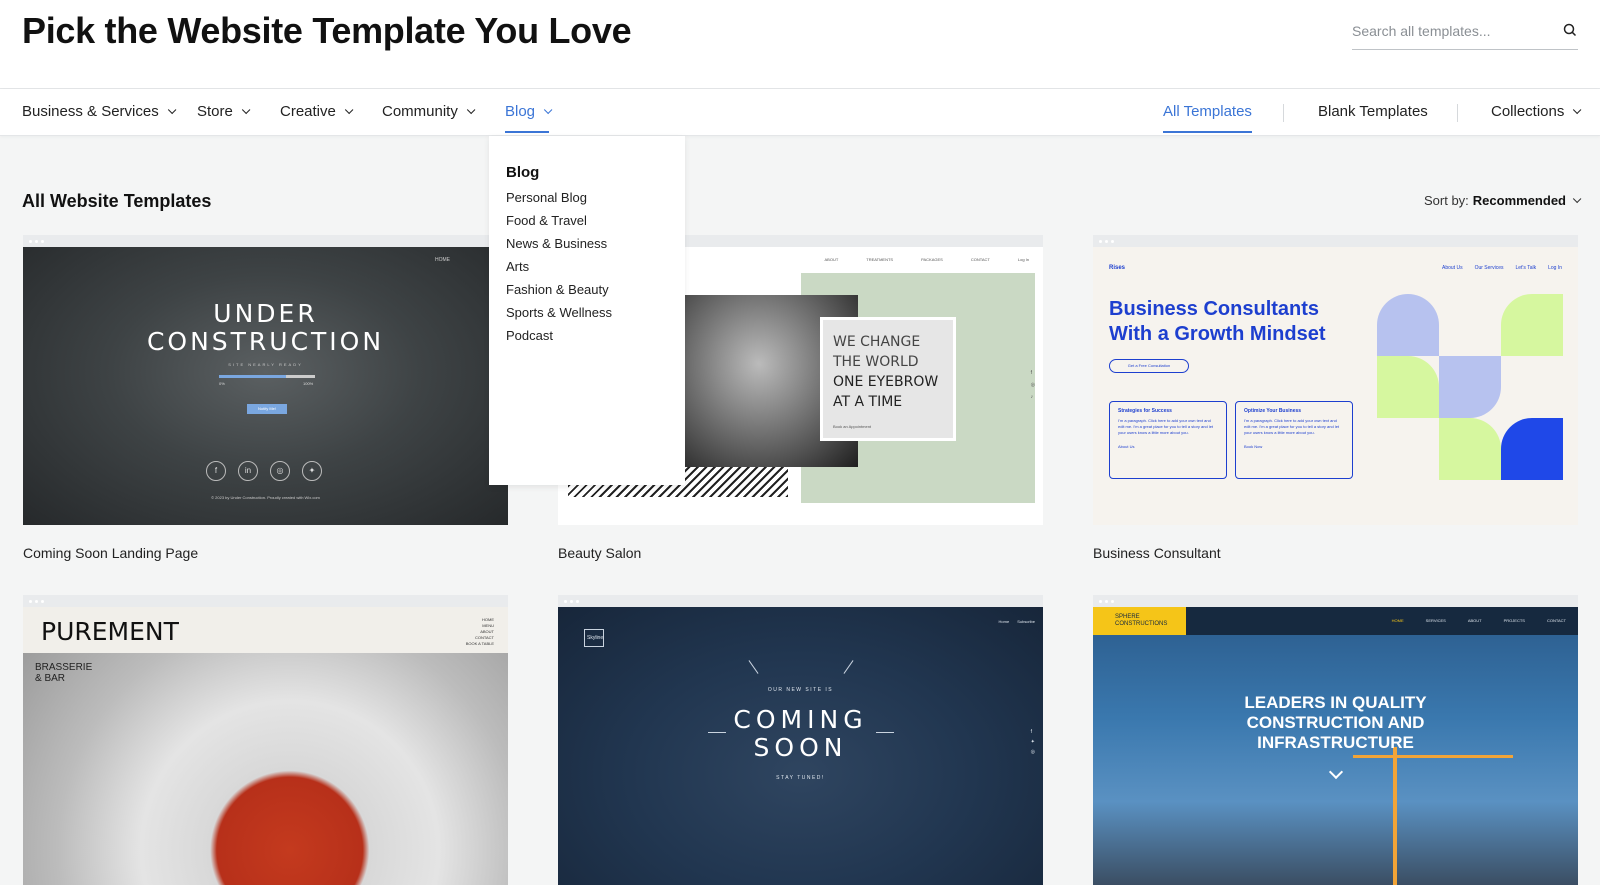  What do you see at coordinates (1283, 113) in the screenshot?
I see `nav-divider` at bounding box center [1283, 113].